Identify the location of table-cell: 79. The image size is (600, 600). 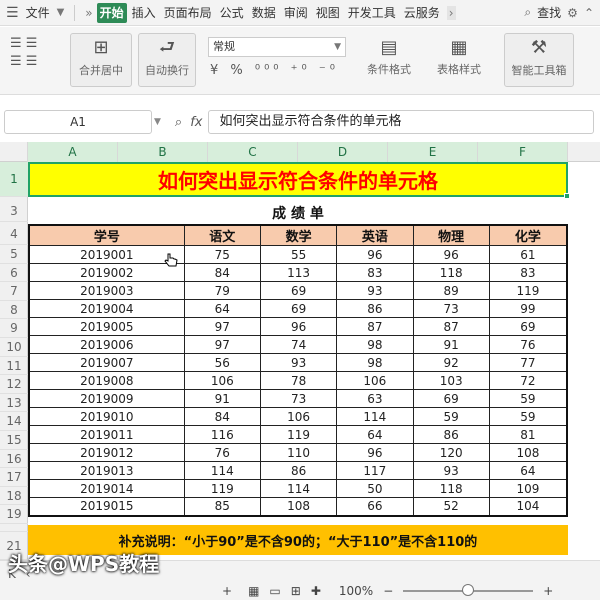
(222, 290).